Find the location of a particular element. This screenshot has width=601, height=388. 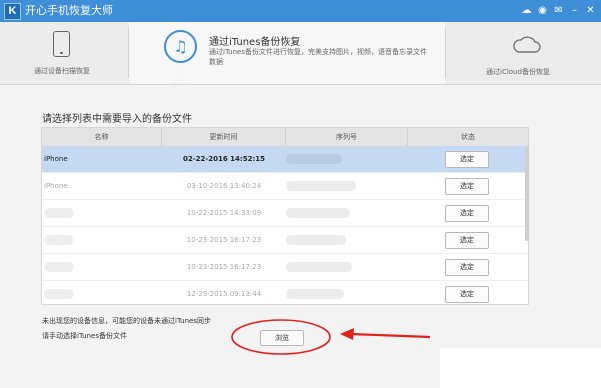

active-mode-pointer is located at coordinates (178, 80).